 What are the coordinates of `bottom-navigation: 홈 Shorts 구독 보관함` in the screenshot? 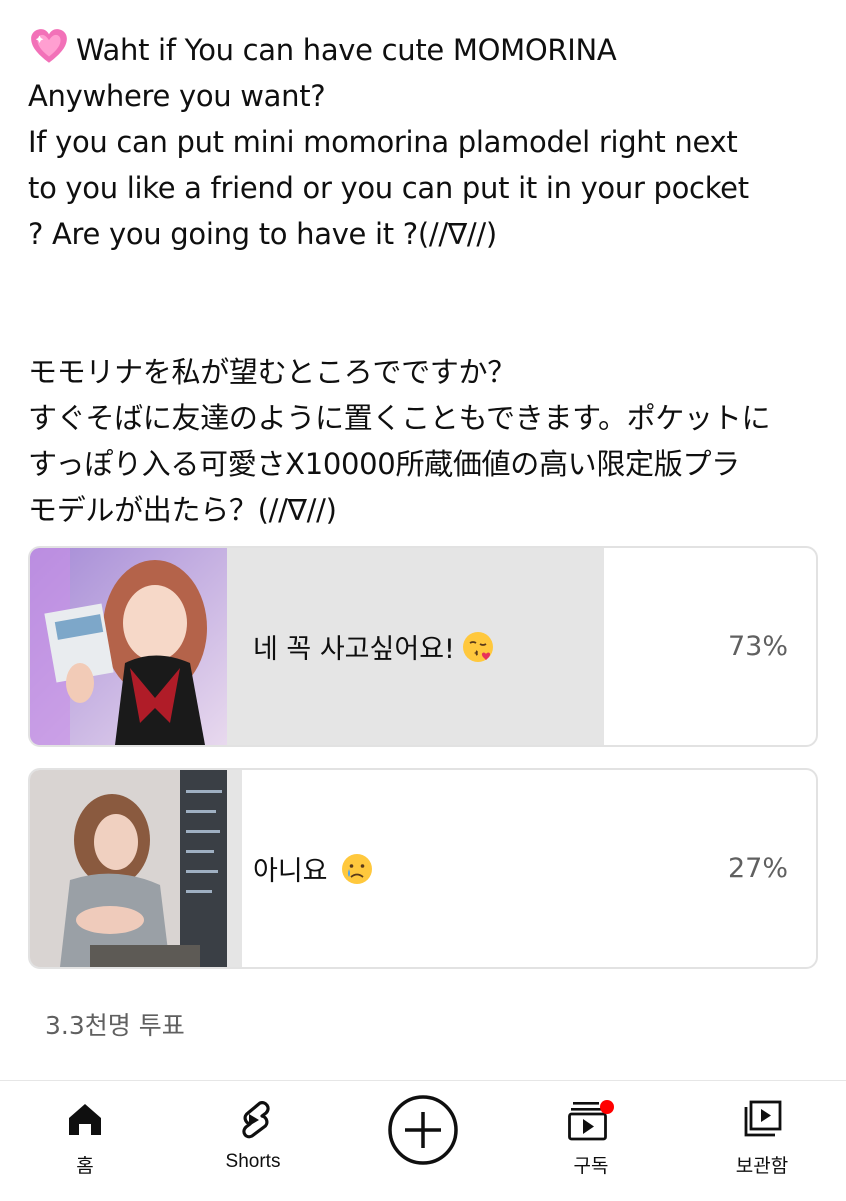 It's located at (423, 1140).